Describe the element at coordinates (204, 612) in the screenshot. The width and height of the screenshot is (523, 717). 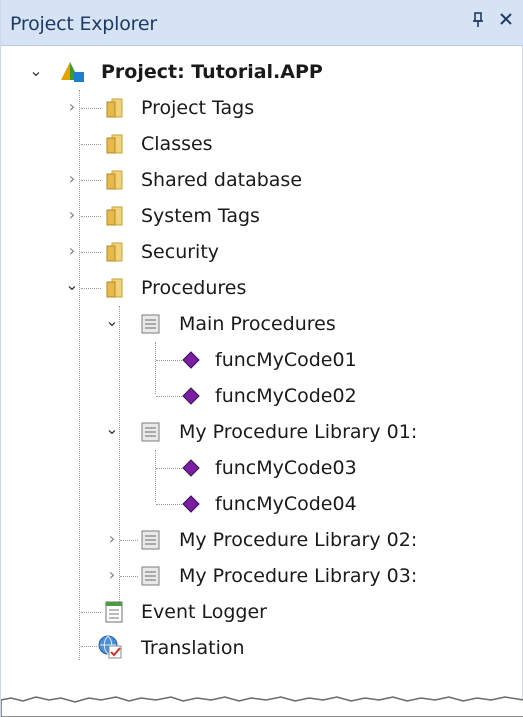
I see `tree-item-label: Event Logger` at that location.